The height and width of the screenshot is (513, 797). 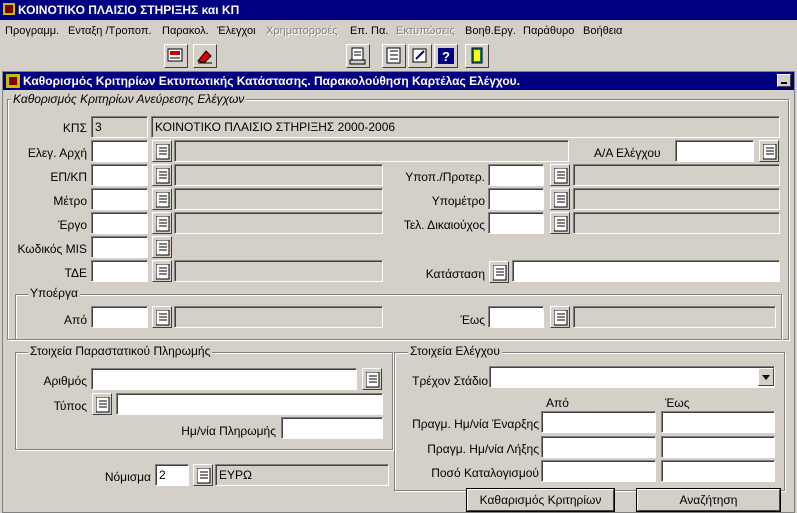 I want to click on document-icon, so click(x=357, y=56).